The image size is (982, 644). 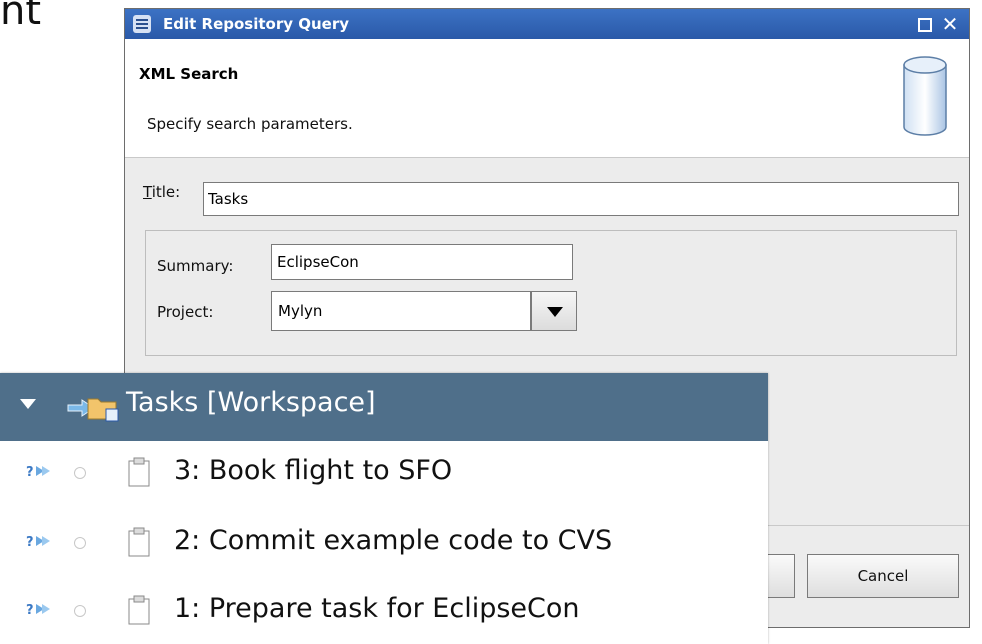 What do you see at coordinates (189, 74) in the screenshot?
I see `header-title: XML Search` at bounding box center [189, 74].